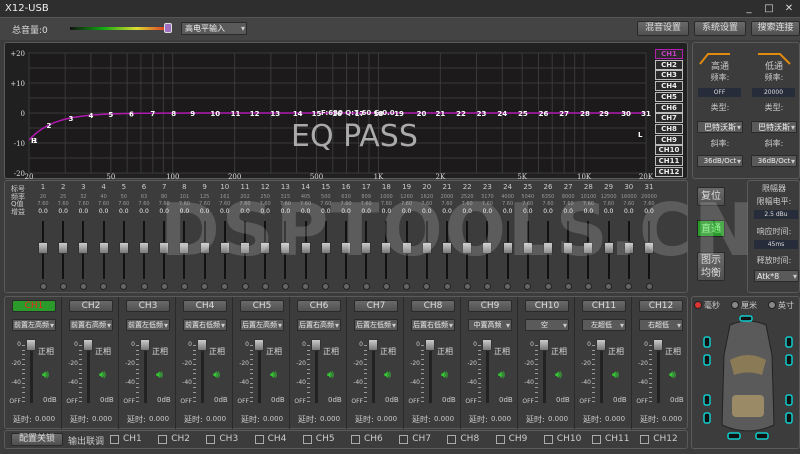  Describe the element at coordinates (604, 114) in the screenshot. I see `eq-band-marker: 29` at that location.